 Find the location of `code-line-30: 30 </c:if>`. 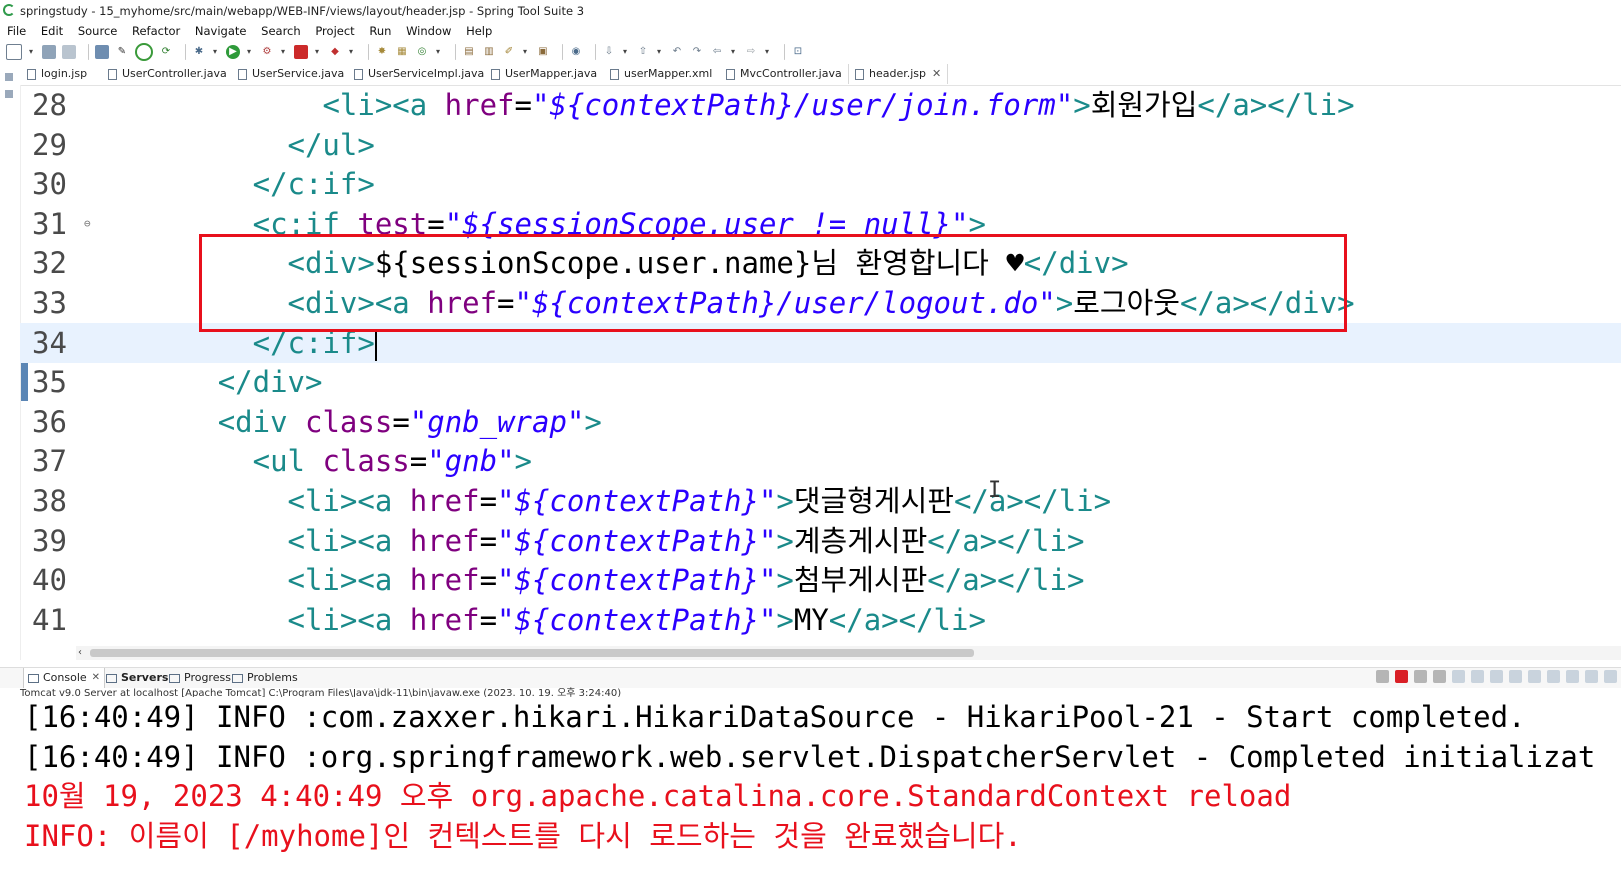

code-line-30: 30 </c:if> is located at coordinates (820, 184).